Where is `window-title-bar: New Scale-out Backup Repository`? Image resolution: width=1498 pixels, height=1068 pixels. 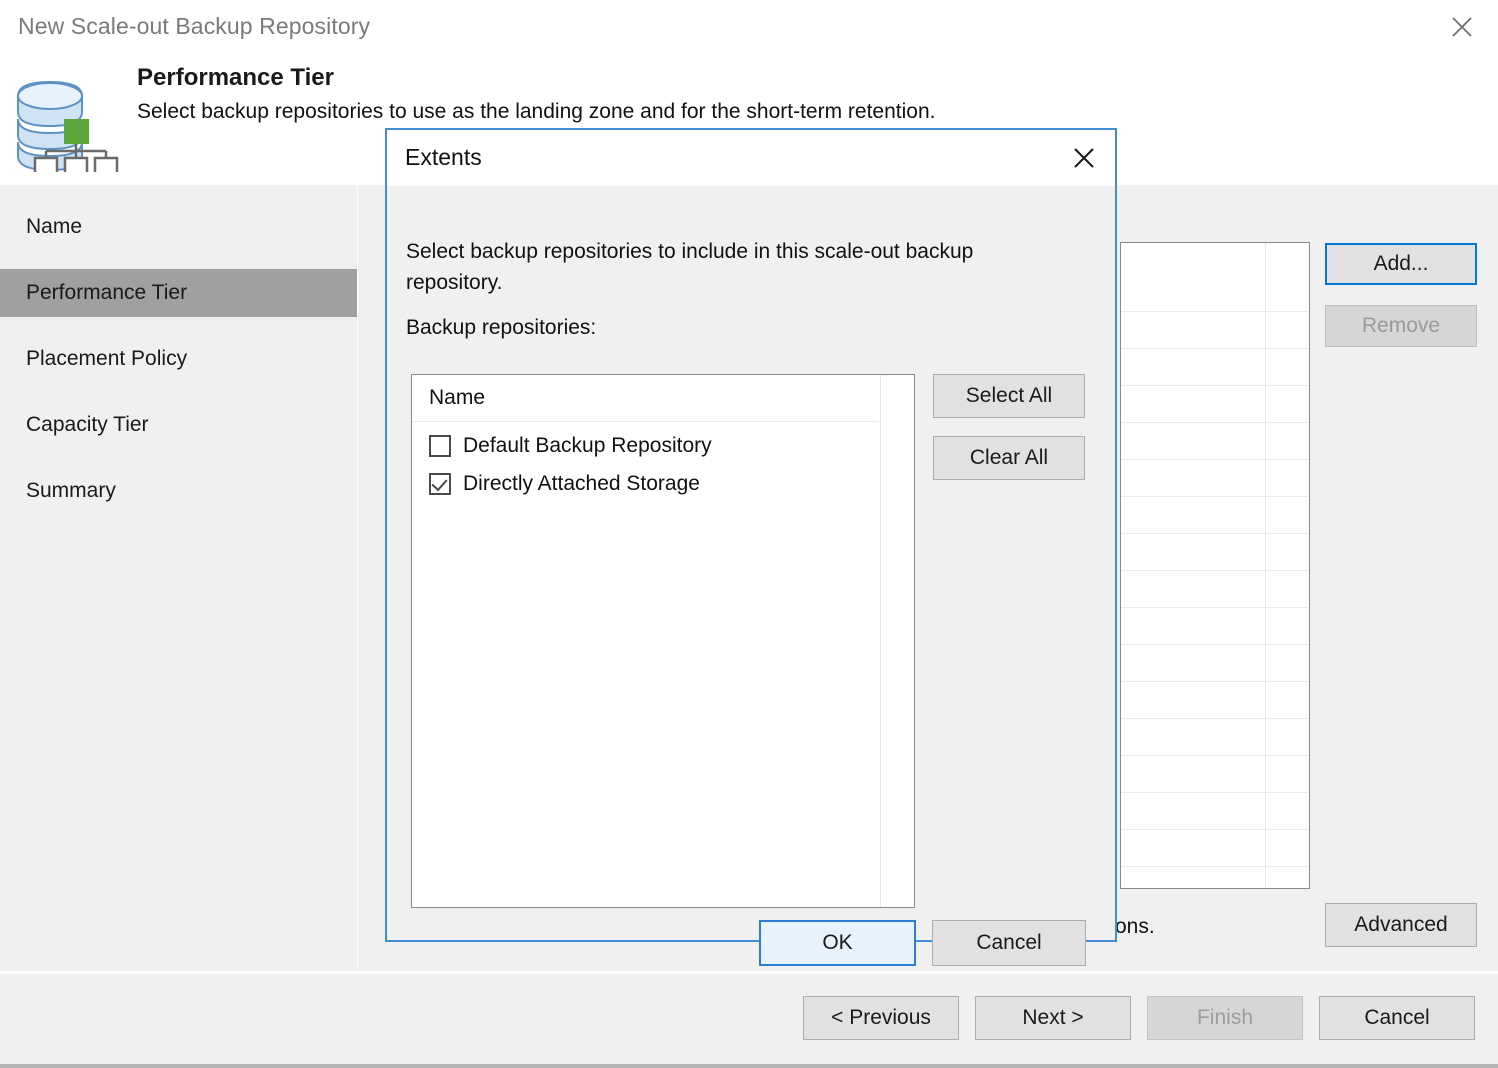
window-title-bar: New Scale-out Backup Repository is located at coordinates (749, 29).